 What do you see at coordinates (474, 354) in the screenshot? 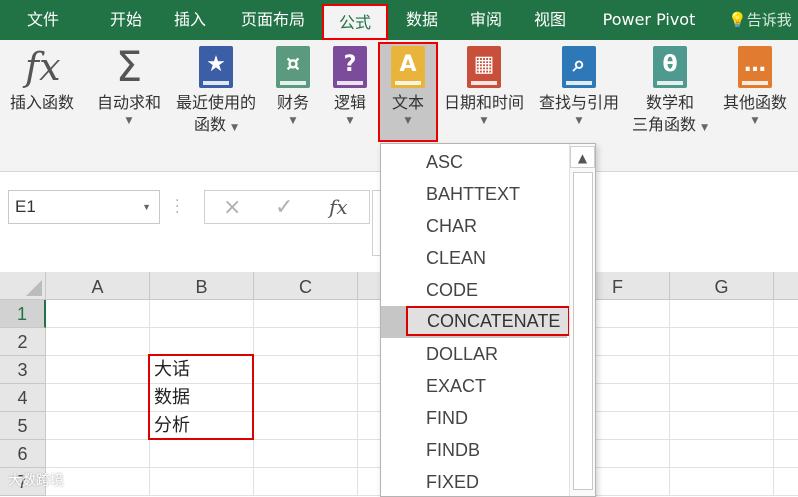
I see `menu-item-dollar: DOLLAR` at bounding box center [474, 354].